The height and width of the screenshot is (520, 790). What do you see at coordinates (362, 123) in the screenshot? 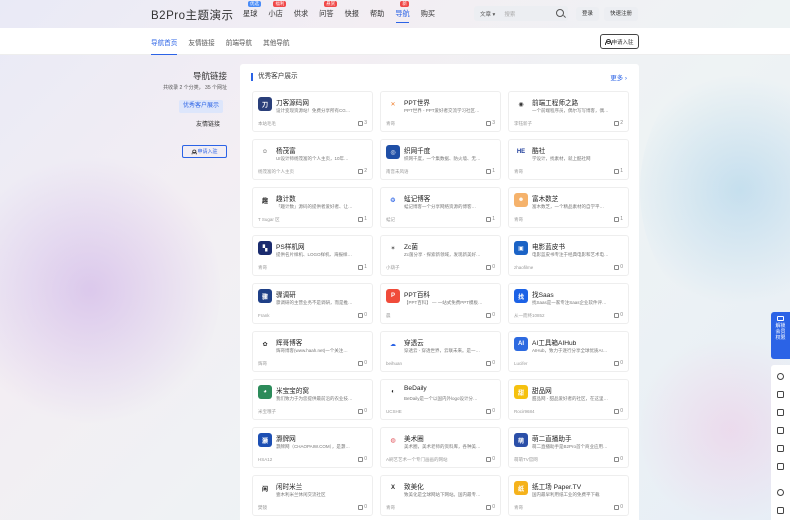
I see `like-button: 3` at bounding box center [362, 123].